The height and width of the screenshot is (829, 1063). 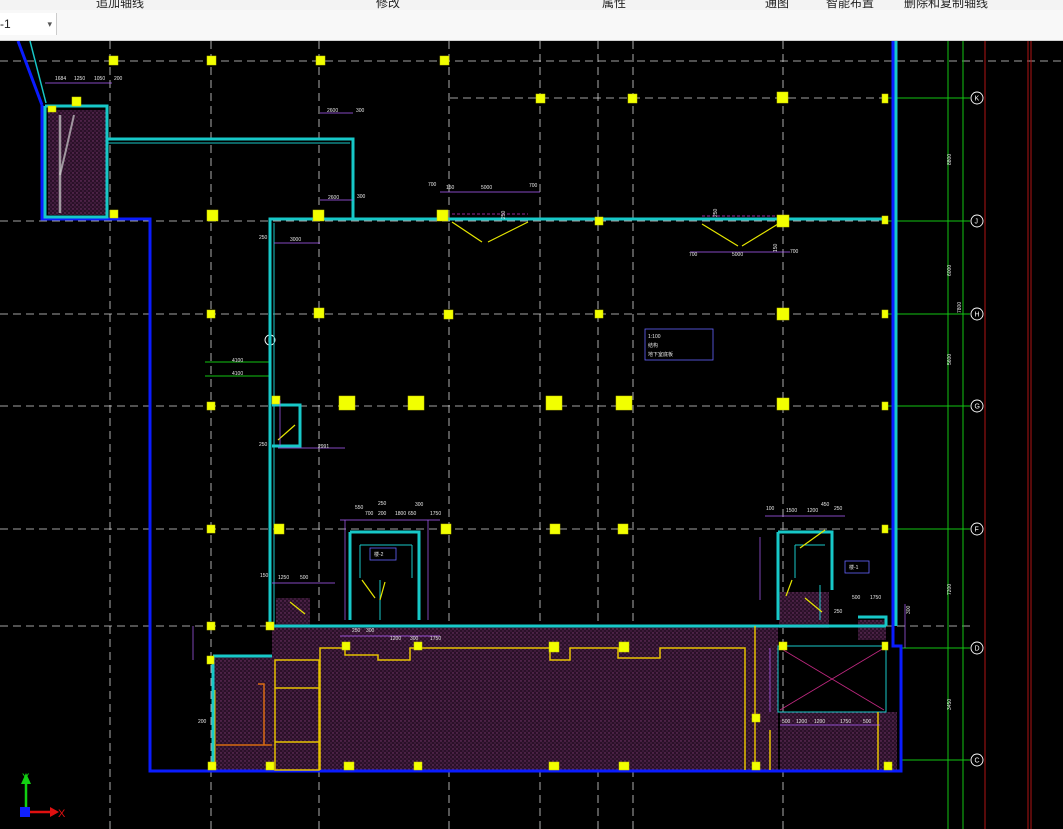 What do you see at coordinates (26, 778) in the screenshot?
I see `ucs-y-label: Y` at bounding box center [26, 778].